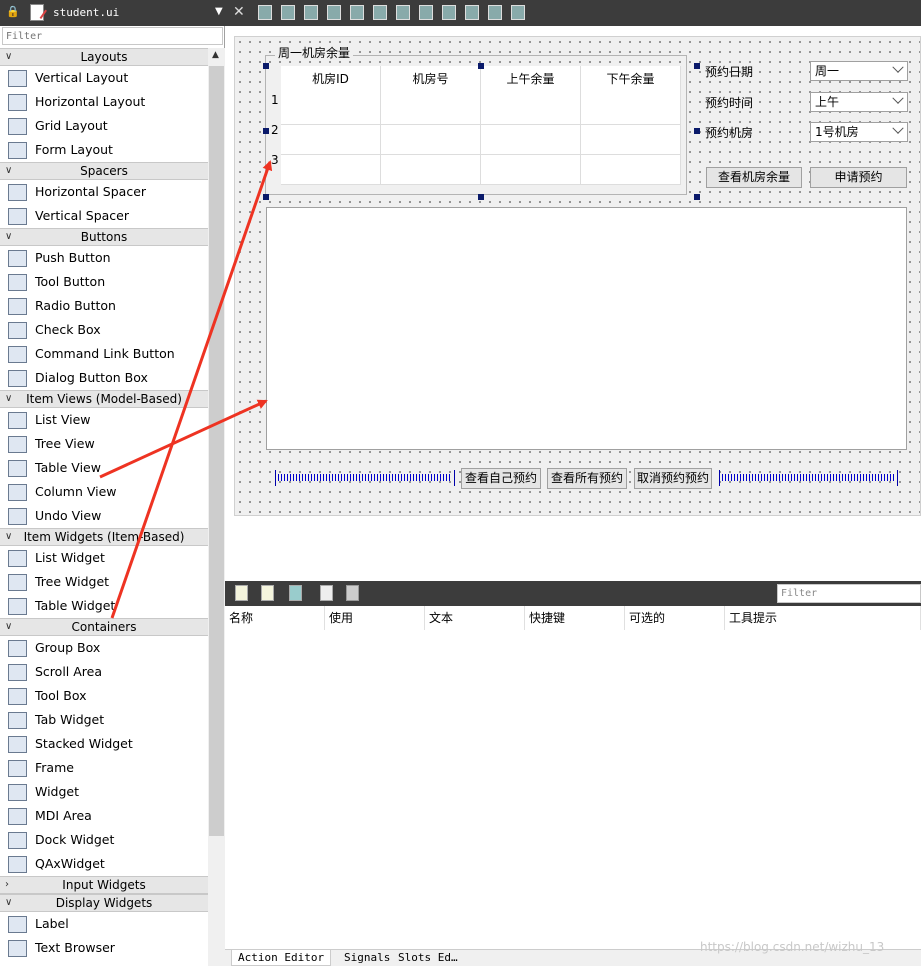 The height and width of the screenshot is (966, 921). I want to click on widget-category: ∨ Item Widgets (Item-Based), so click(104, 537).